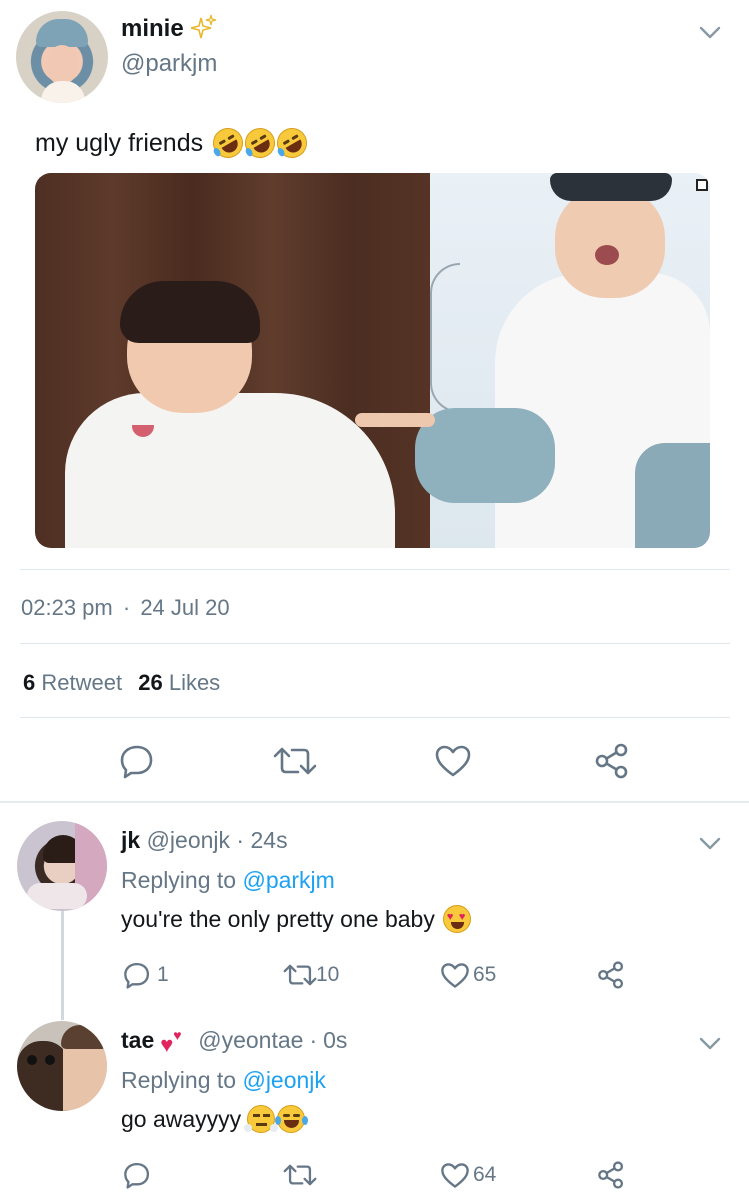  What do you see at coordinates (328, 974) in the screenshot?
I see `reply-1-retweet-count: 10` at bounding box center [328, 974].